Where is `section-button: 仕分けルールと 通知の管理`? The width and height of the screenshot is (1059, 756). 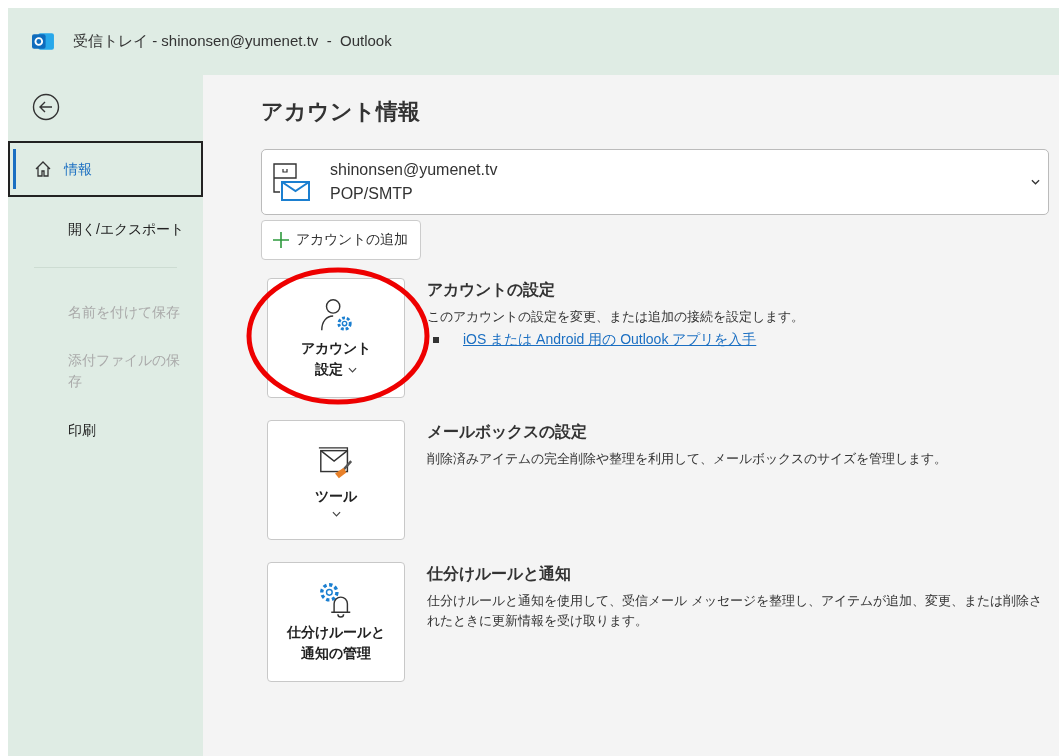
section-button: 仕分けルールと 通知の管理 is located at coordinates (336, 622).